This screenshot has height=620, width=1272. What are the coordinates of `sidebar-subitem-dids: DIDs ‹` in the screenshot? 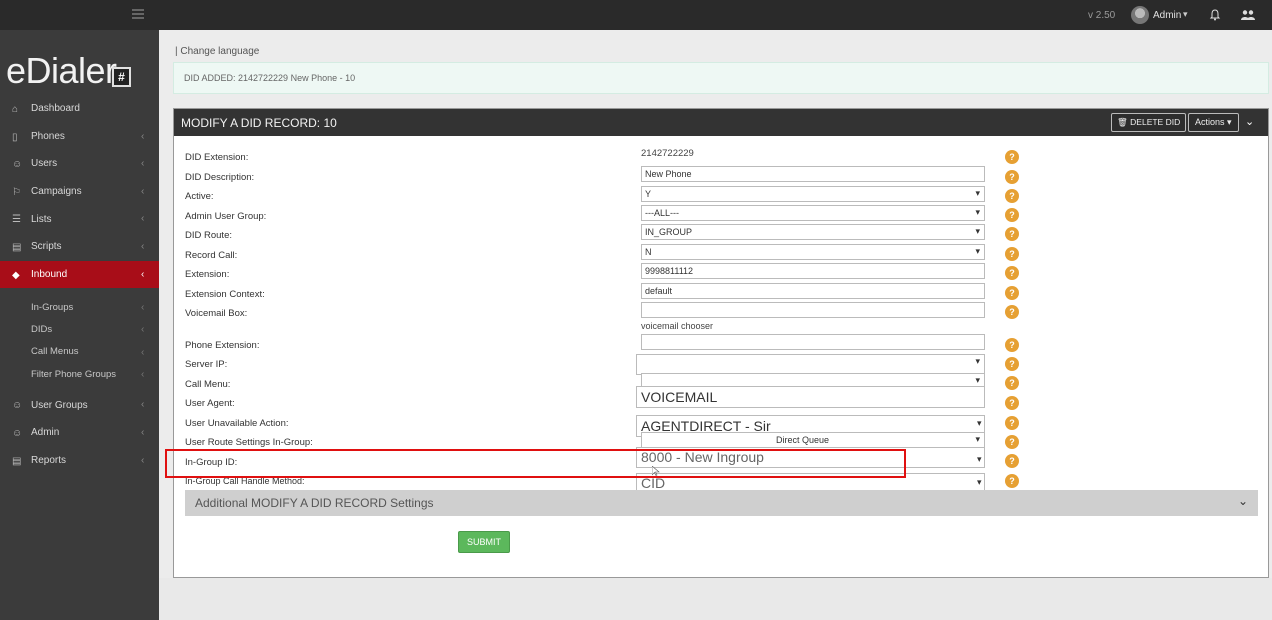 It's located at (79, 329).